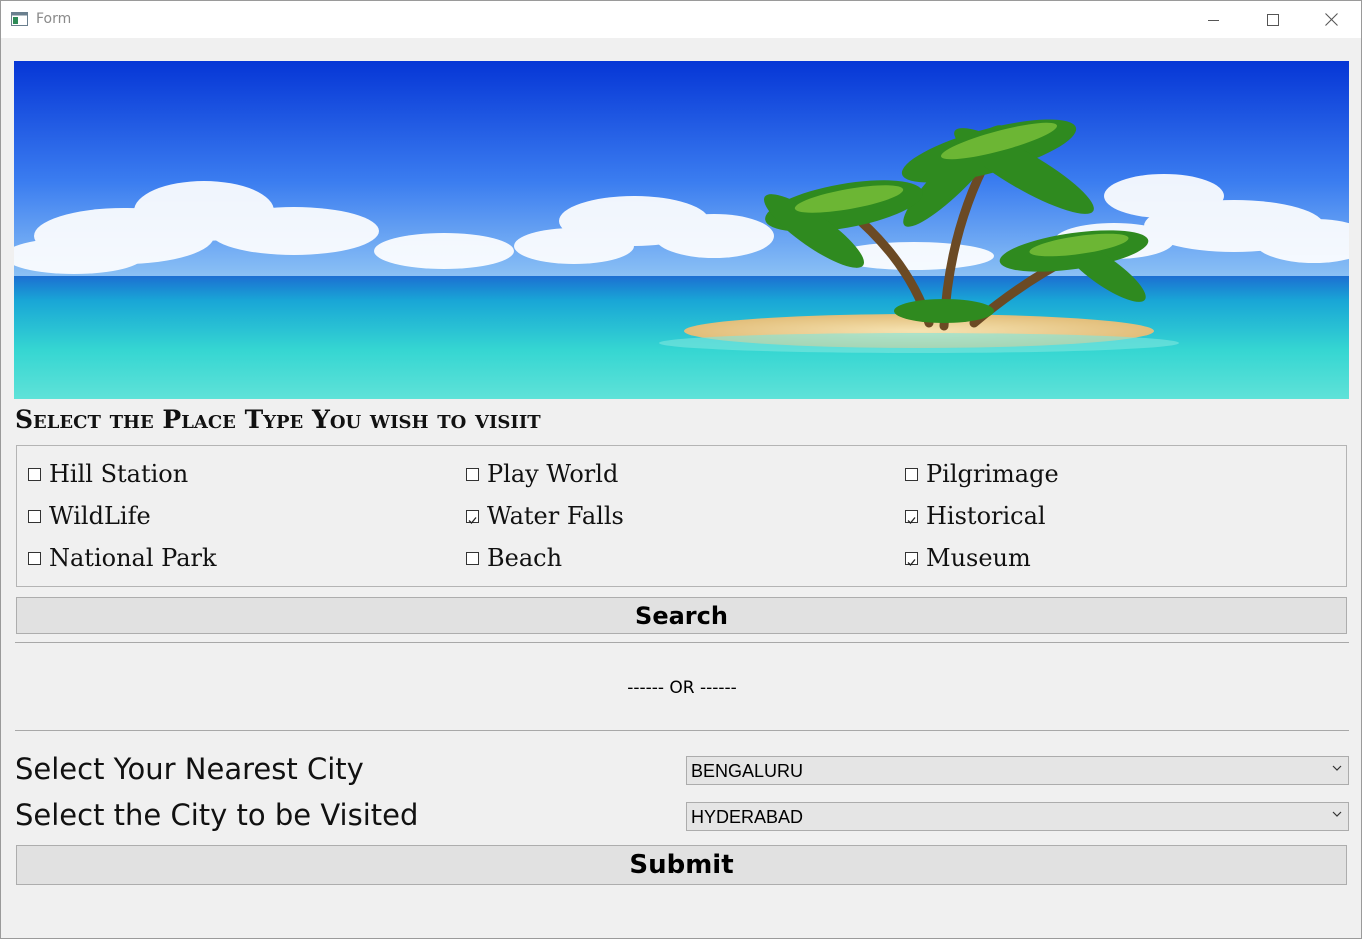  What do you see at coordinates (992, 474) in the screenshot?
I see `checkbox-label: Pilgrimage` at bounding box center [992, 474].